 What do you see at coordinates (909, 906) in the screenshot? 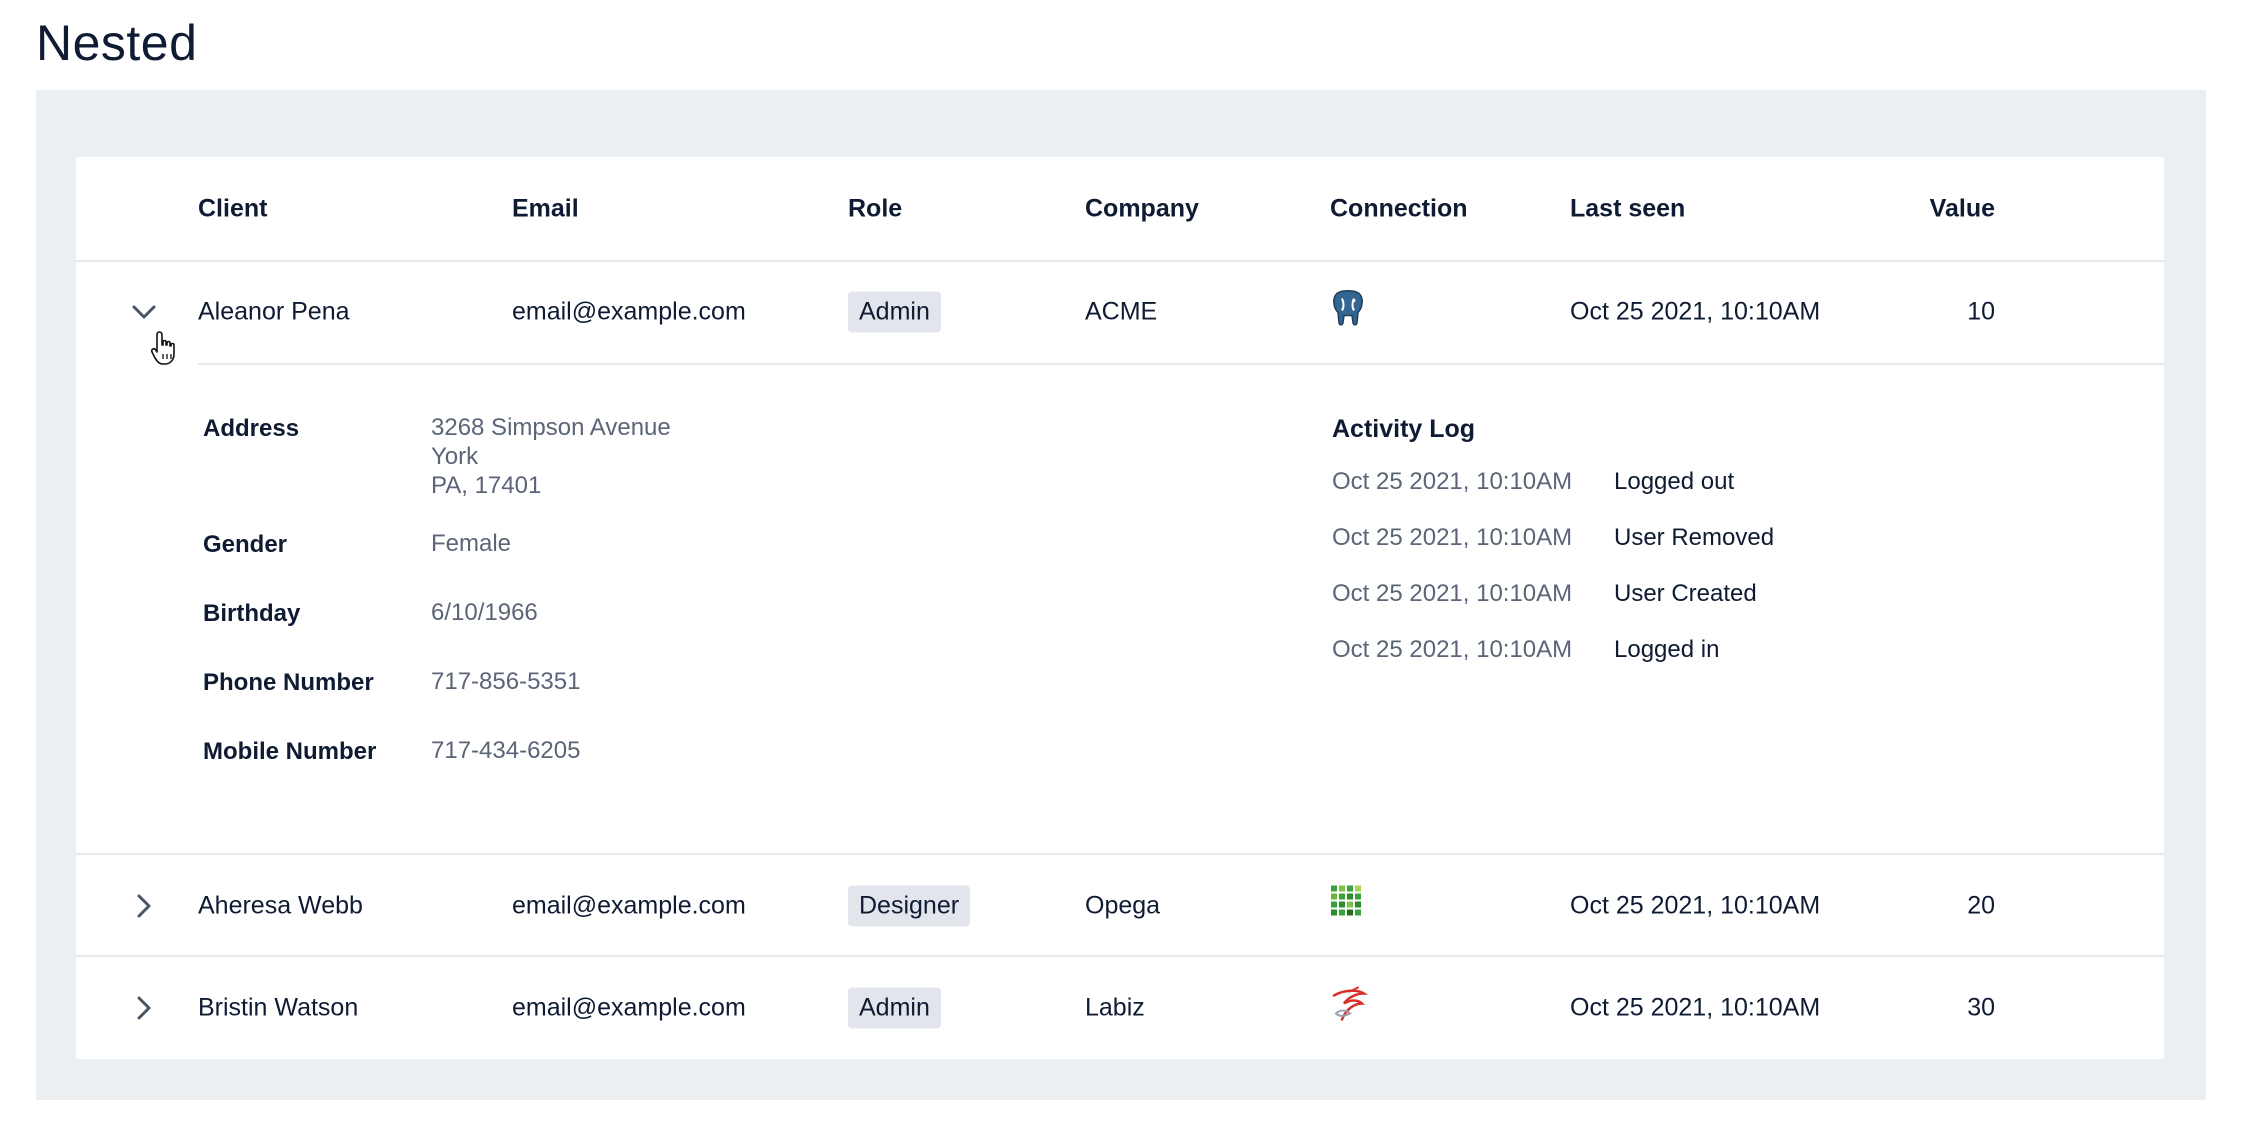
I see `role-badge: Designer` at bounding box center [909, 906].